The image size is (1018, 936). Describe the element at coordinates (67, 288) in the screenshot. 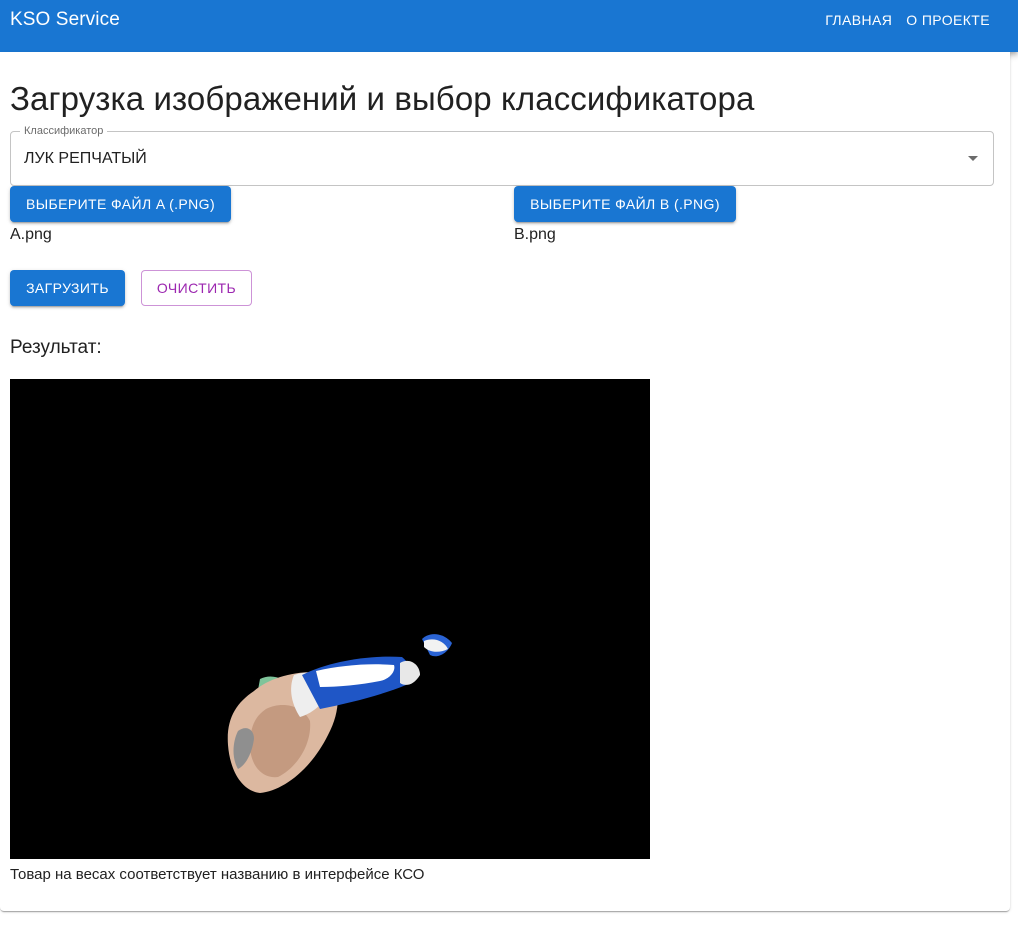

I see `upload-button: ЗАГРУЗИТЬ` at that location.